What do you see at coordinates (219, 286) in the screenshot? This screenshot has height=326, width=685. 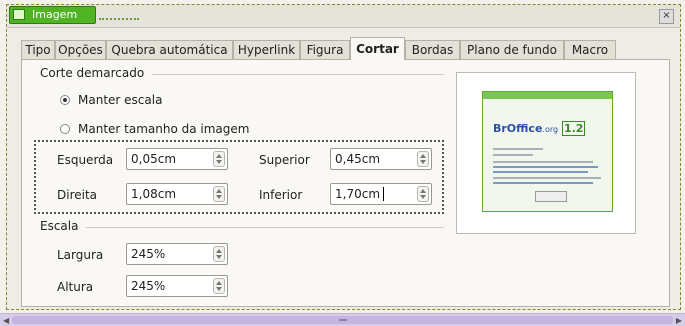 I see `height-spin-buttons` at bounding box center [219, 286].